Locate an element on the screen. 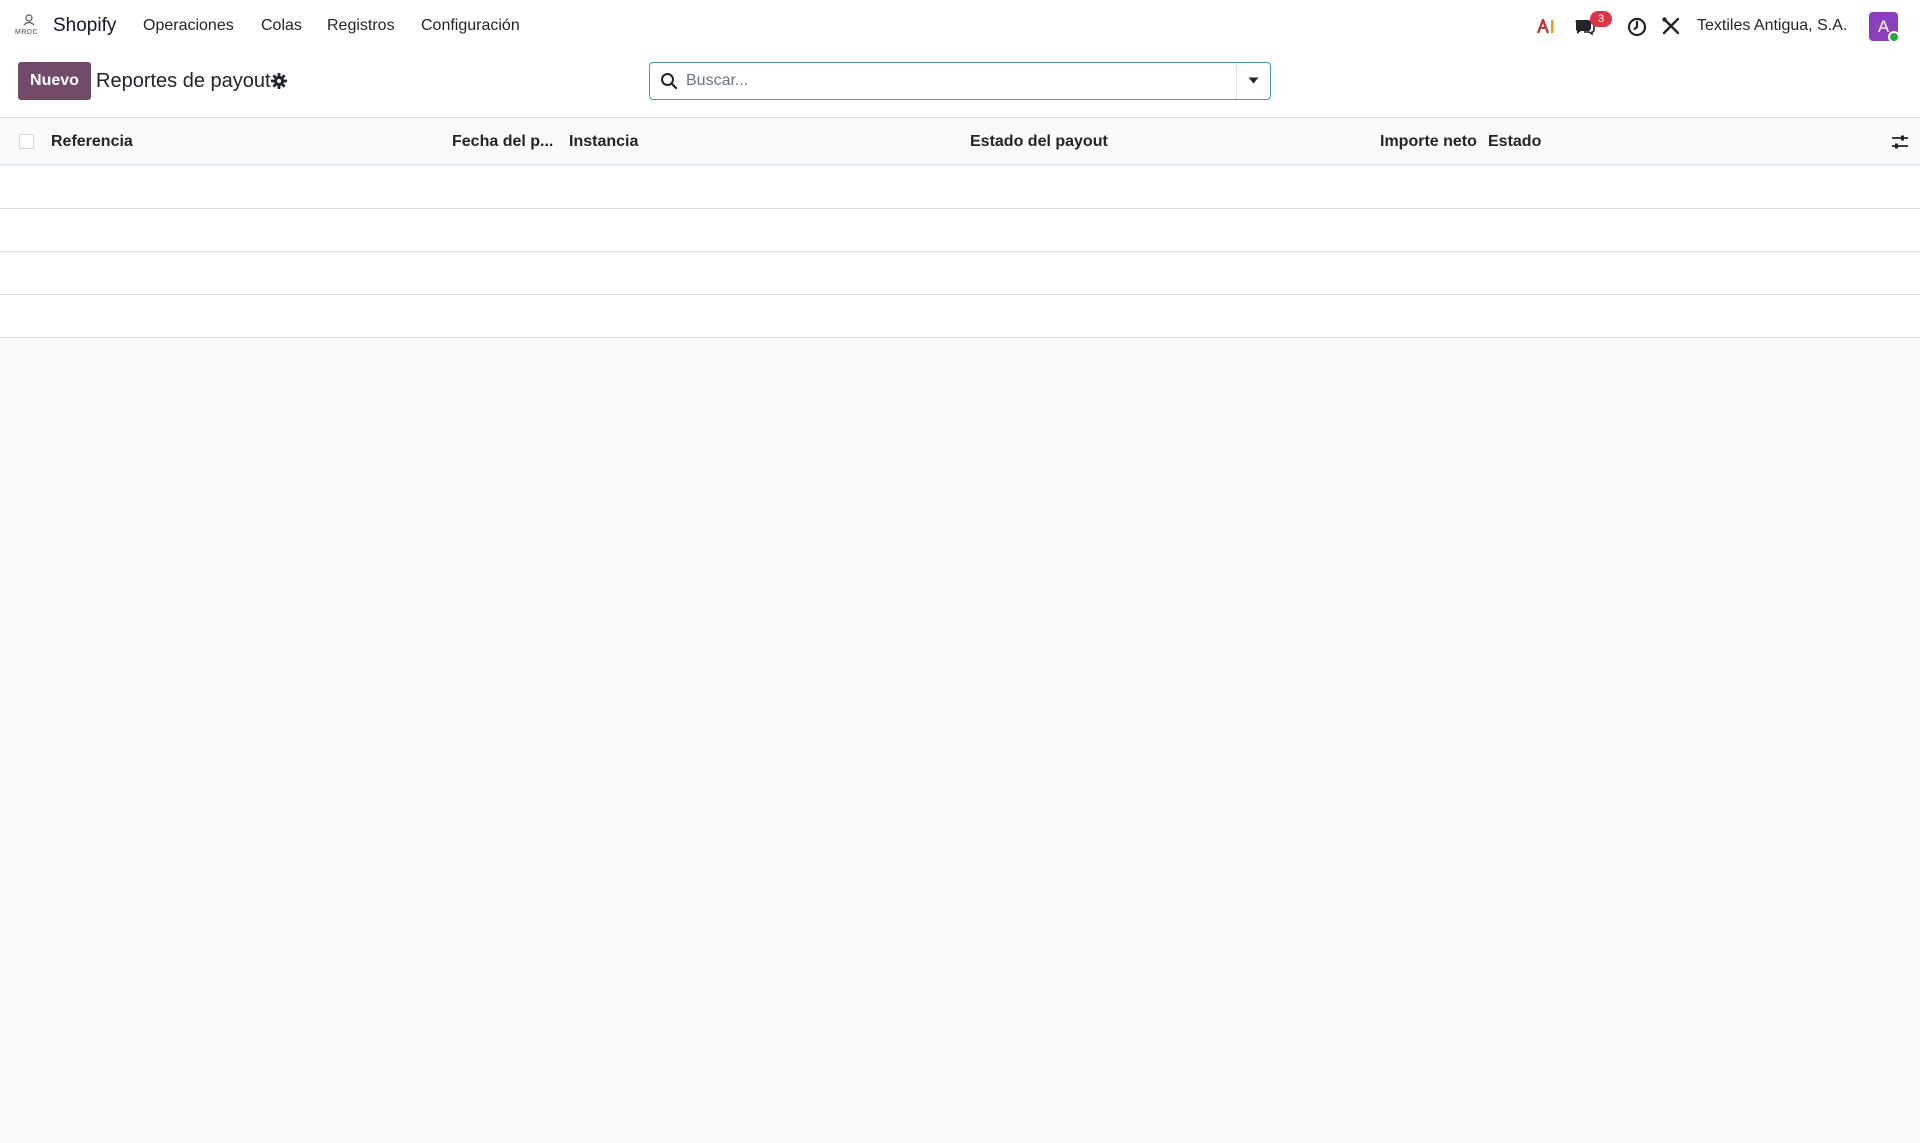 This screenshot has height=1143, width=1920. company-switcher: Textiles Antigua, S.A. is located at coordinates (1772, 26).